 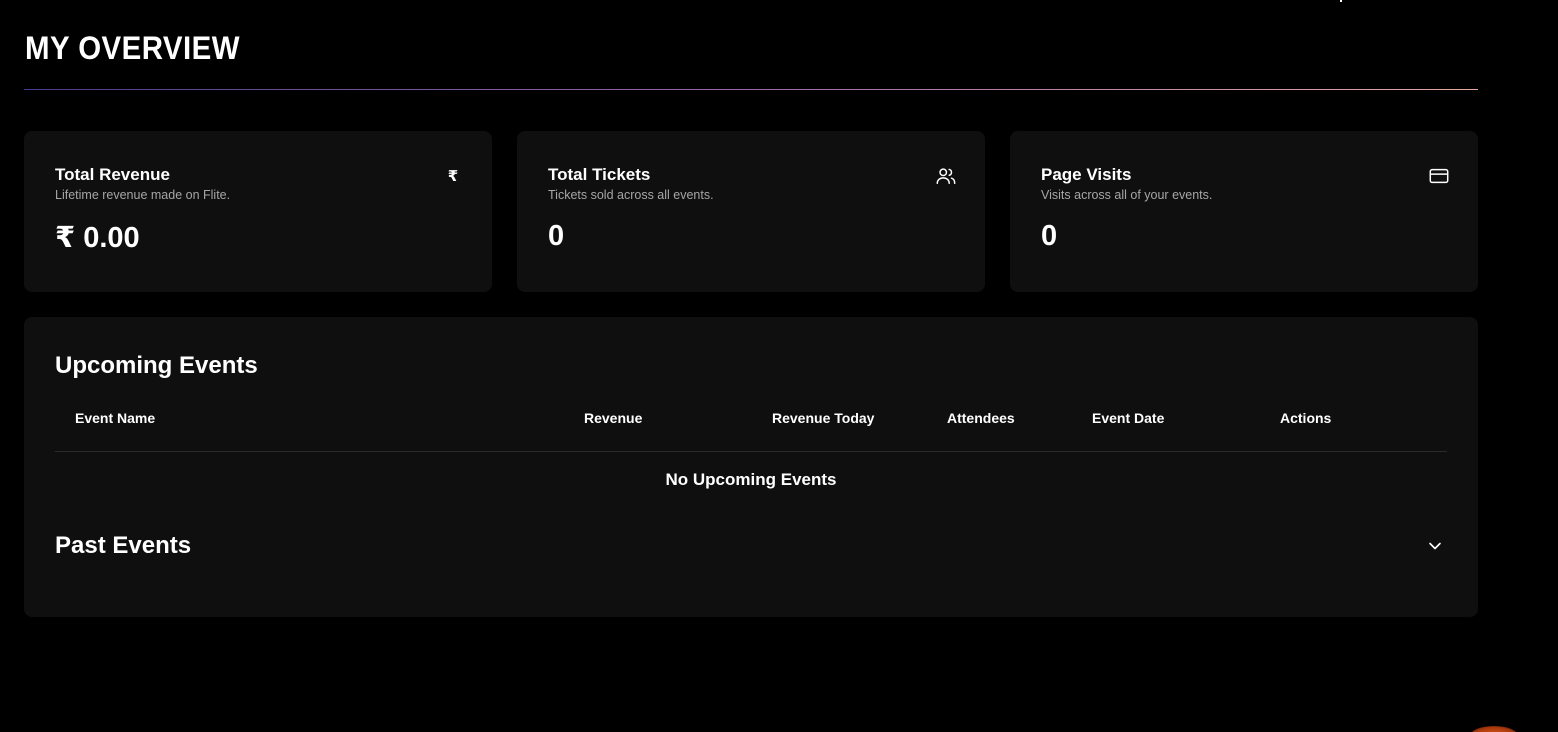 I want to click on page-title: MY OVERVIEW, so click(x=133, y=48).